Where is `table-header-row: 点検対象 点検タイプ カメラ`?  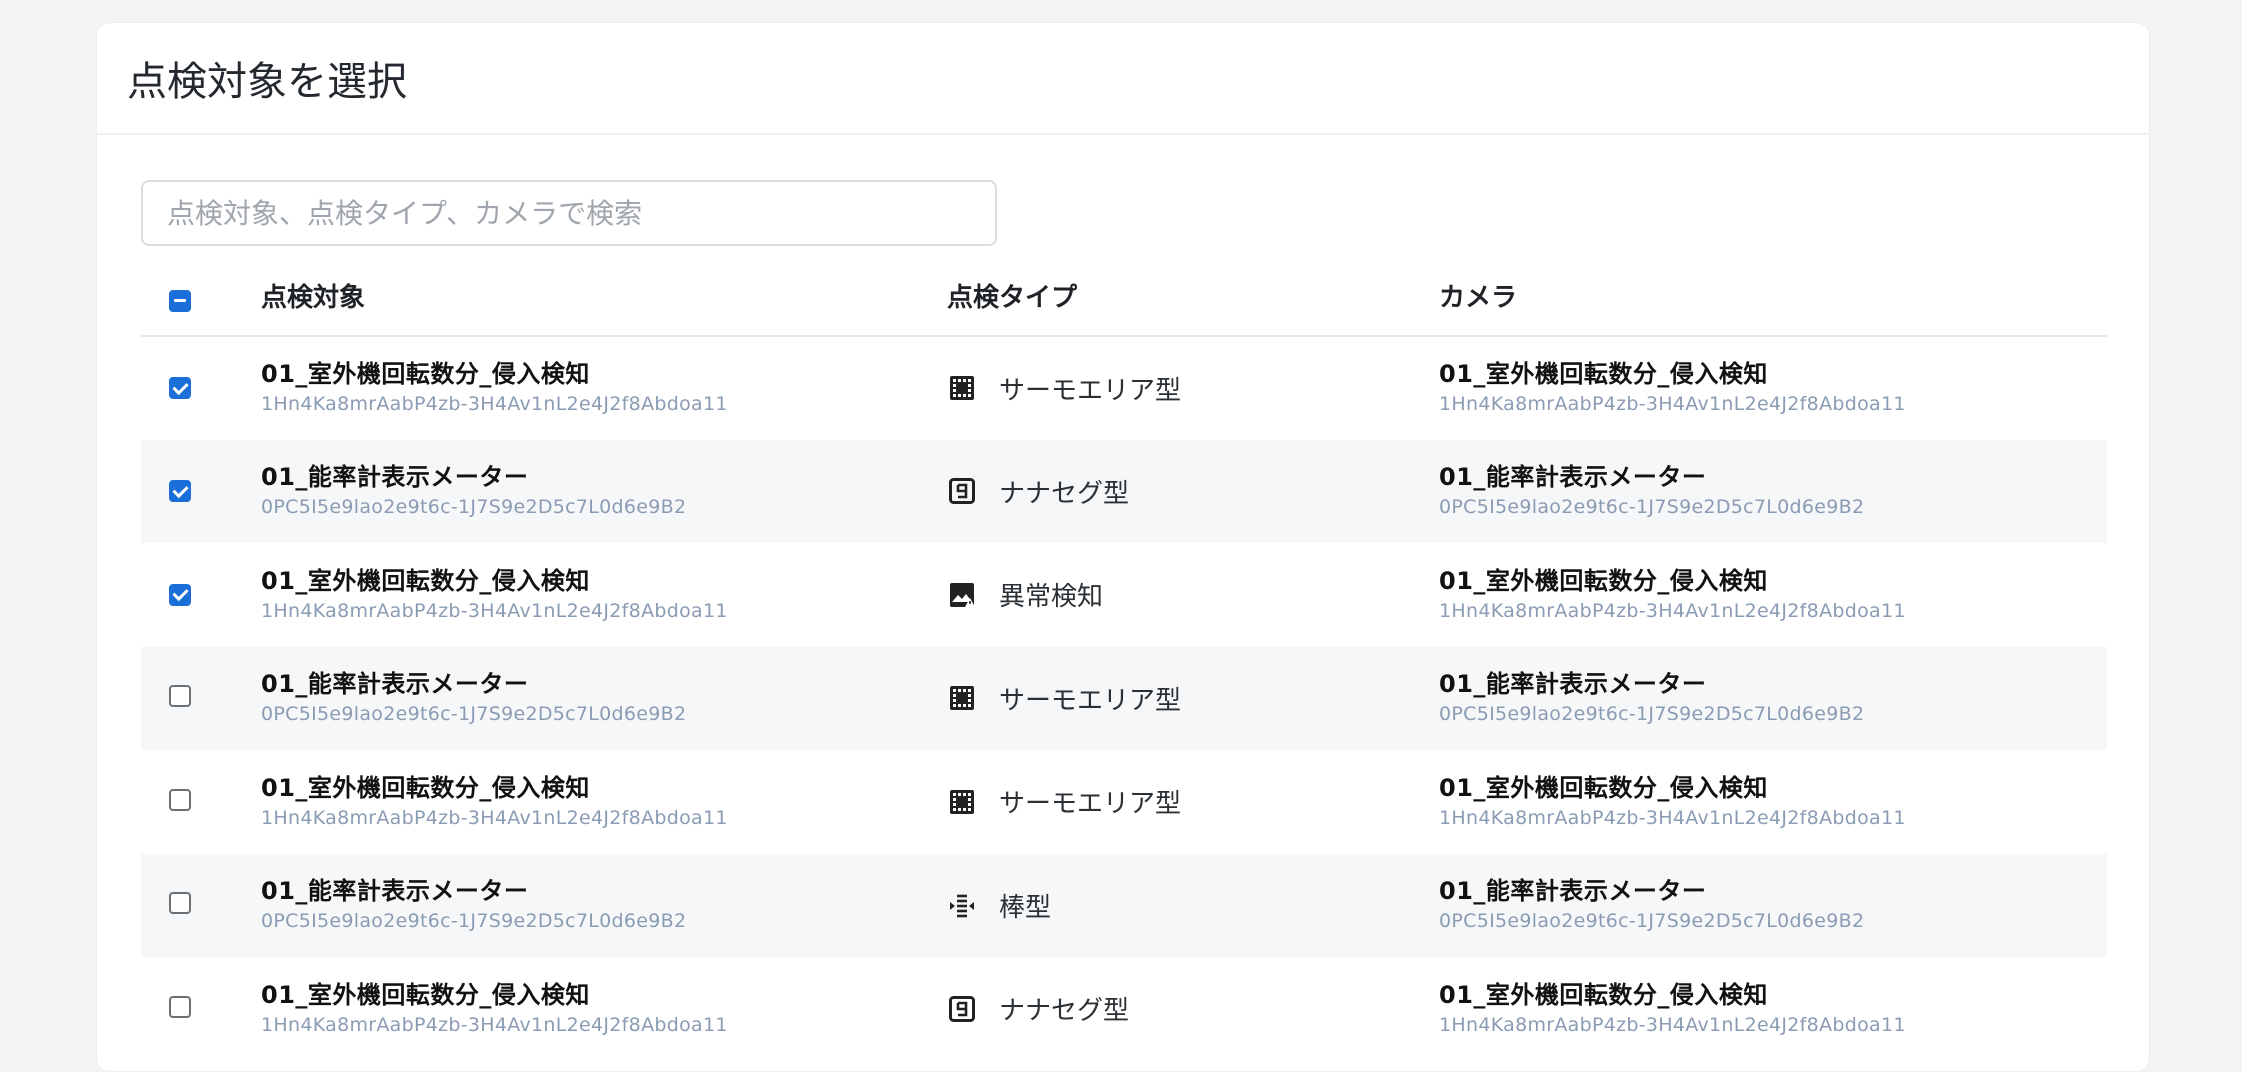
table-header-row: 点検対象 点検タイプ カメラ is located at coordinates (1124, 296).